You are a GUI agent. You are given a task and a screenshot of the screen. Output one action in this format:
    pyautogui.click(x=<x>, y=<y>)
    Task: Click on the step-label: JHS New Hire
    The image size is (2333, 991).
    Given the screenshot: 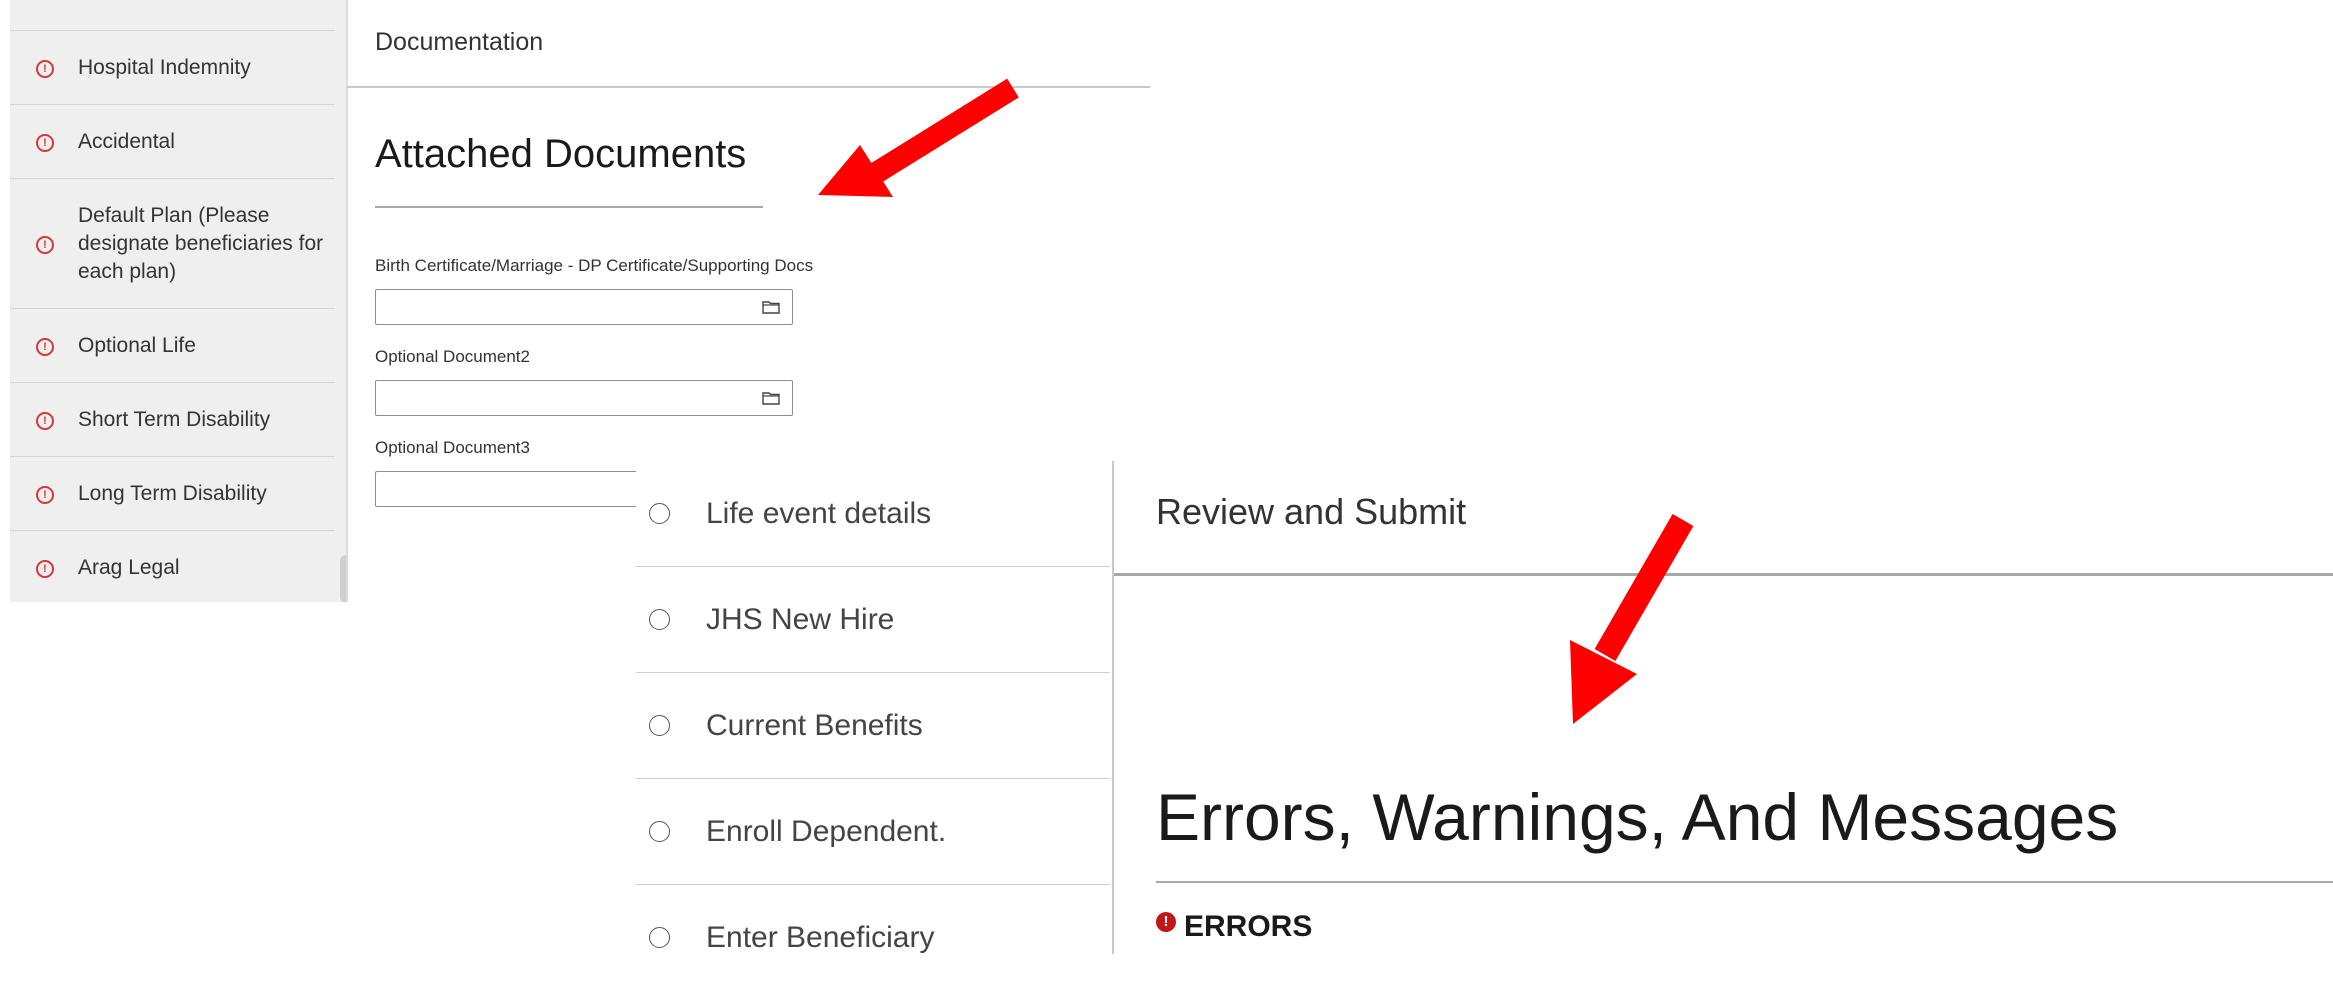 What is the action you would take?
    pyautogui.click(x=800, y=619)
    